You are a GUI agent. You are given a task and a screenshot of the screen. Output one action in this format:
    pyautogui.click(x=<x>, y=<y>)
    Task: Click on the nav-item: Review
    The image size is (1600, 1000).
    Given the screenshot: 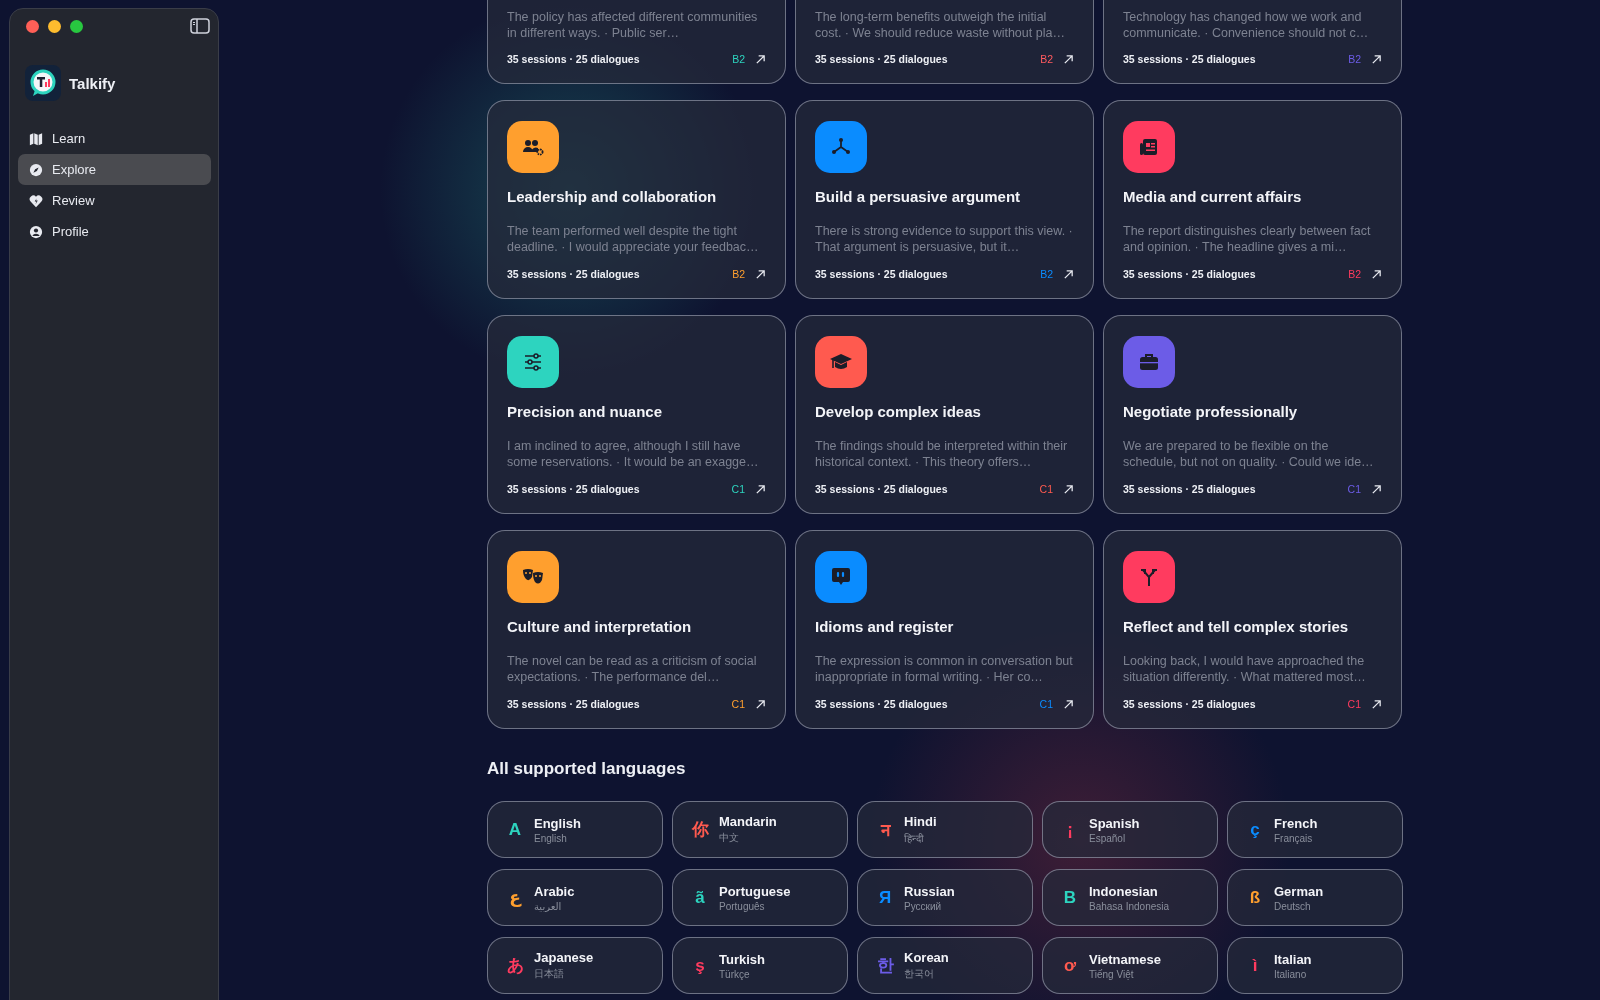 What is the action you would take?
    pyautogui.click(x=114, y=200)
    